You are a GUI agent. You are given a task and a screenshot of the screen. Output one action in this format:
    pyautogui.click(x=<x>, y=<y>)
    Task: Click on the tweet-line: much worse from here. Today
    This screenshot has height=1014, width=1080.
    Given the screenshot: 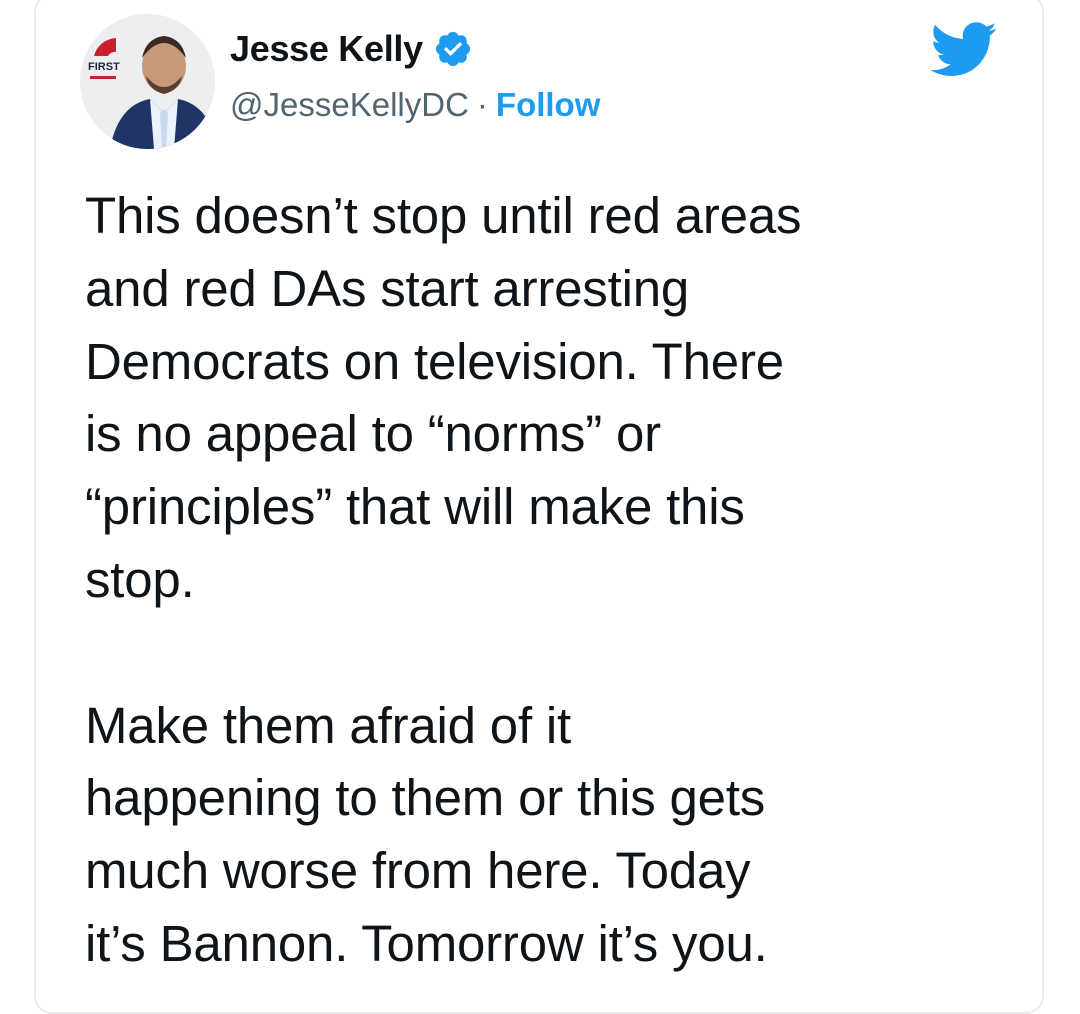 What is the action you would take?
    pyautogui.click(x=418, y=871)
    